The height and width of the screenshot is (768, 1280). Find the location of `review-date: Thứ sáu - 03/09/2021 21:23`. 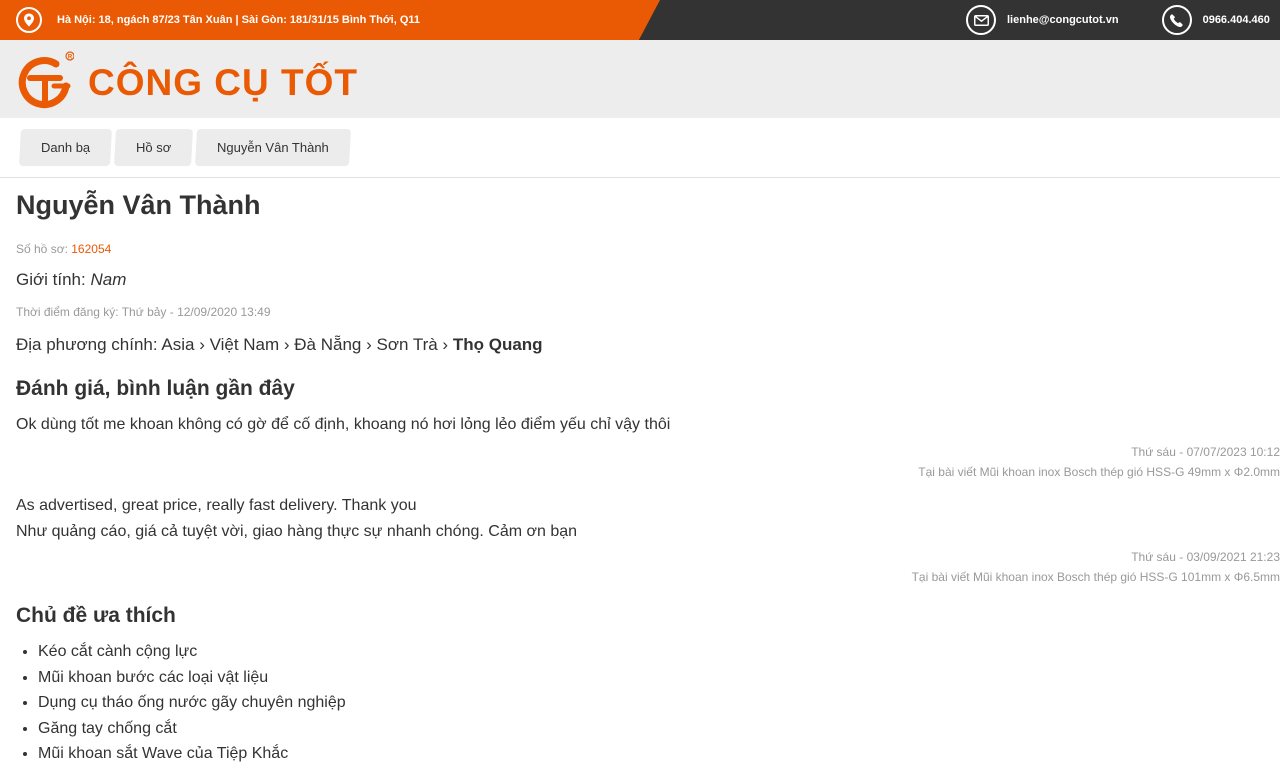

review-date: Thứ sáu - 03/09/2021 21:23 is located at coordinates (1205, 557).